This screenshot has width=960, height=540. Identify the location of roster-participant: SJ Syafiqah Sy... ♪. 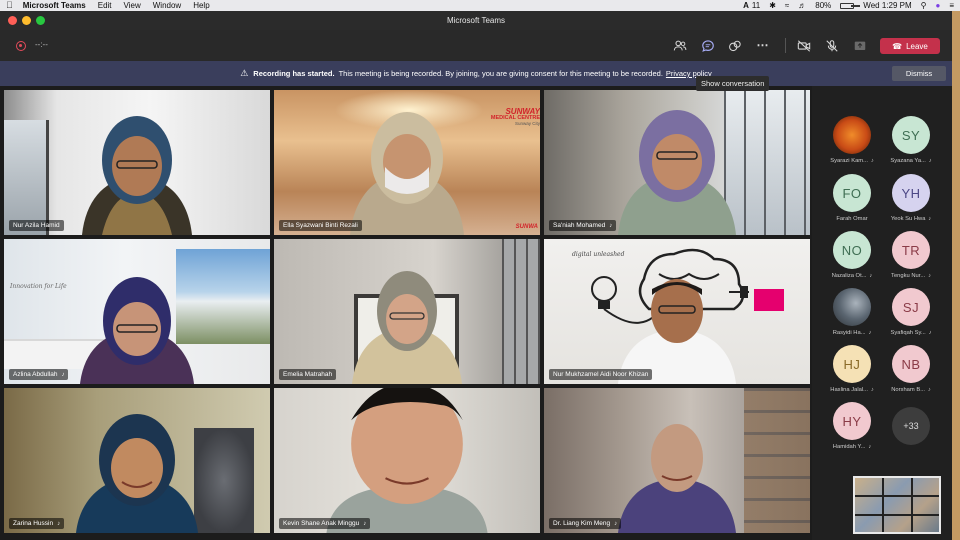
(911, 316).